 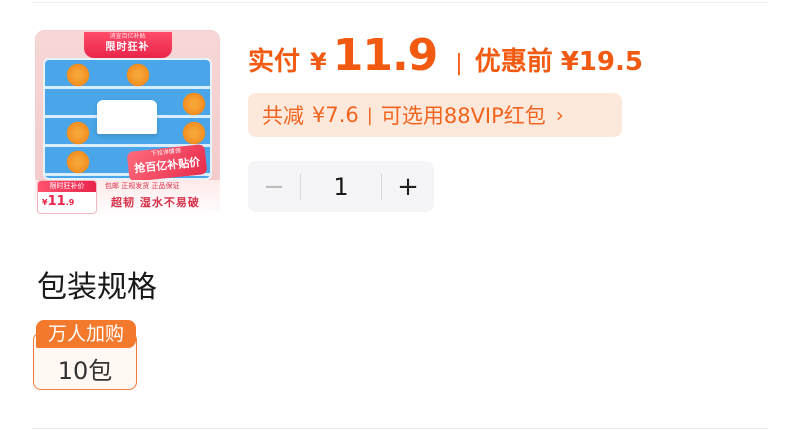 What do you see at coordinates (400, 2) in the screenshot?
I see `top-divider` at bounding box center [400, 2].